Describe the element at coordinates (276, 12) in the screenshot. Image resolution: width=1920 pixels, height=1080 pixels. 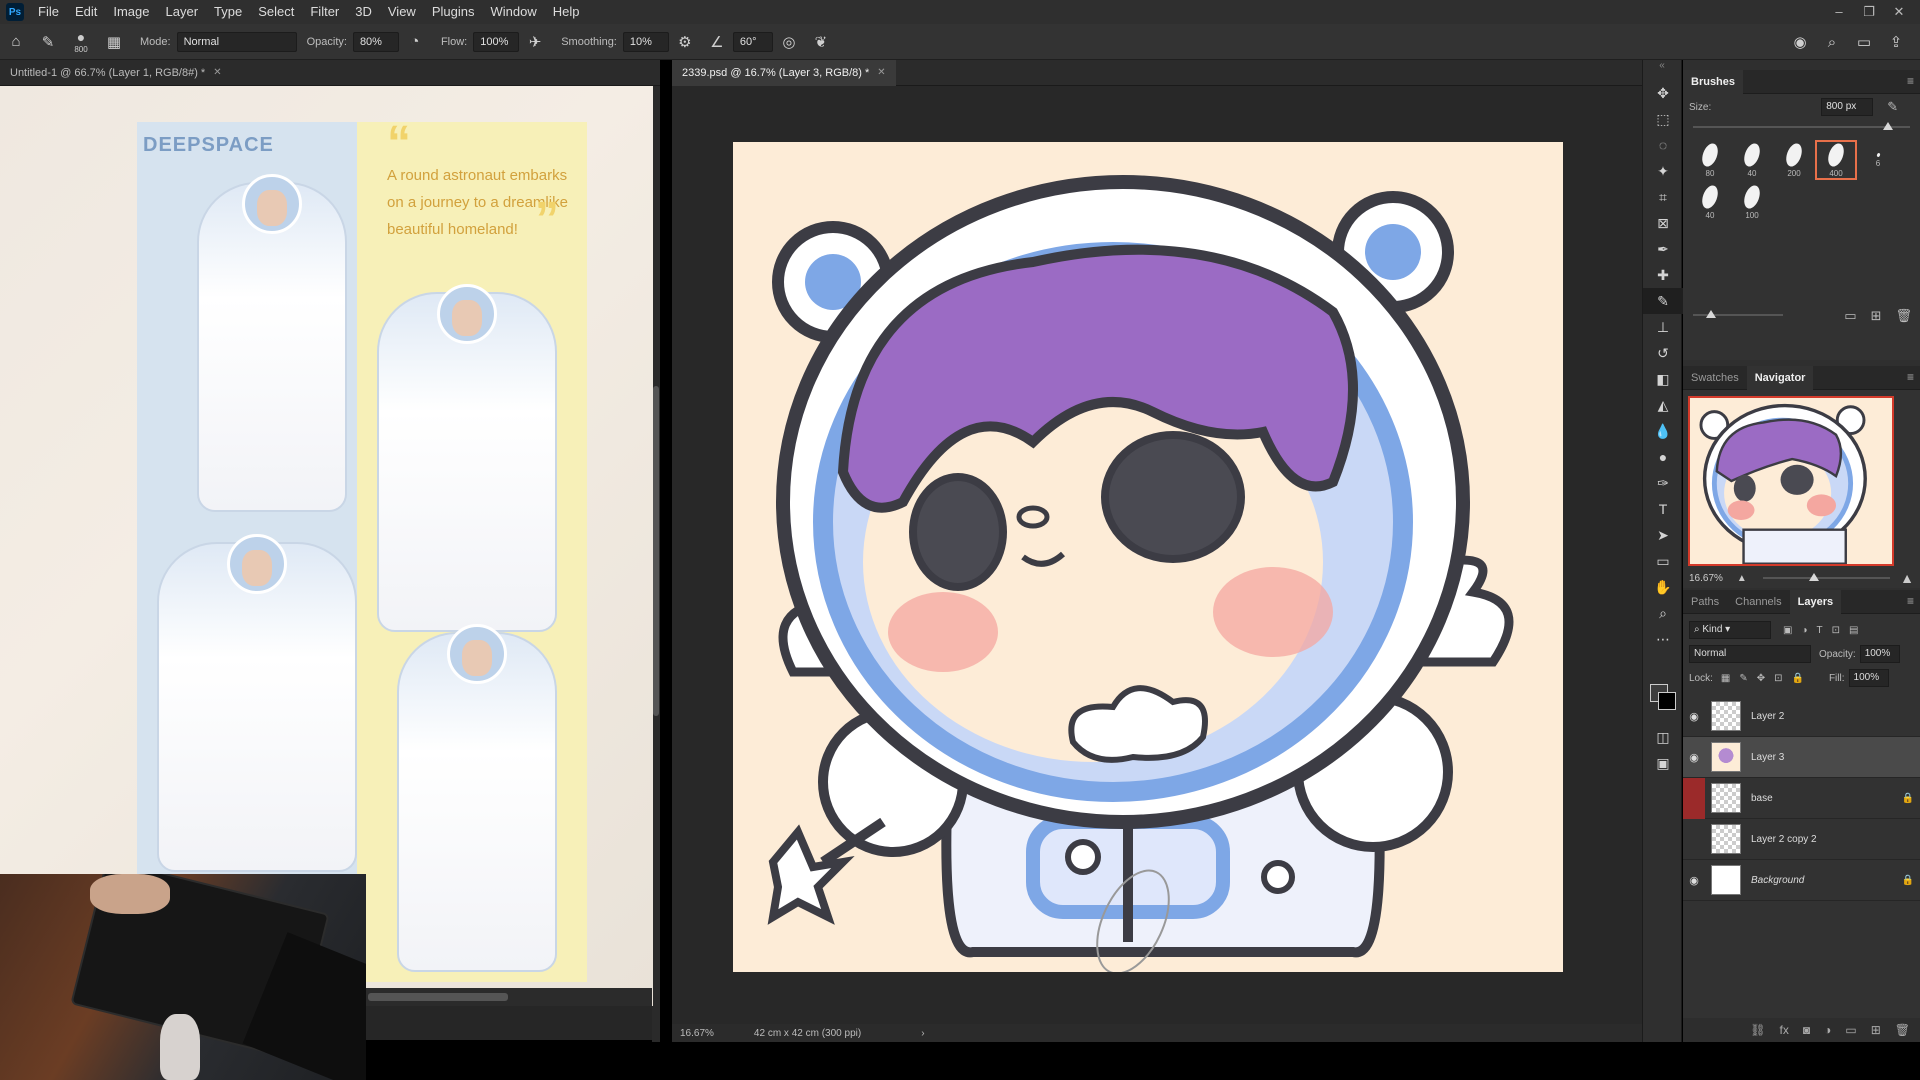
I see `menu-select: Select` at that location.